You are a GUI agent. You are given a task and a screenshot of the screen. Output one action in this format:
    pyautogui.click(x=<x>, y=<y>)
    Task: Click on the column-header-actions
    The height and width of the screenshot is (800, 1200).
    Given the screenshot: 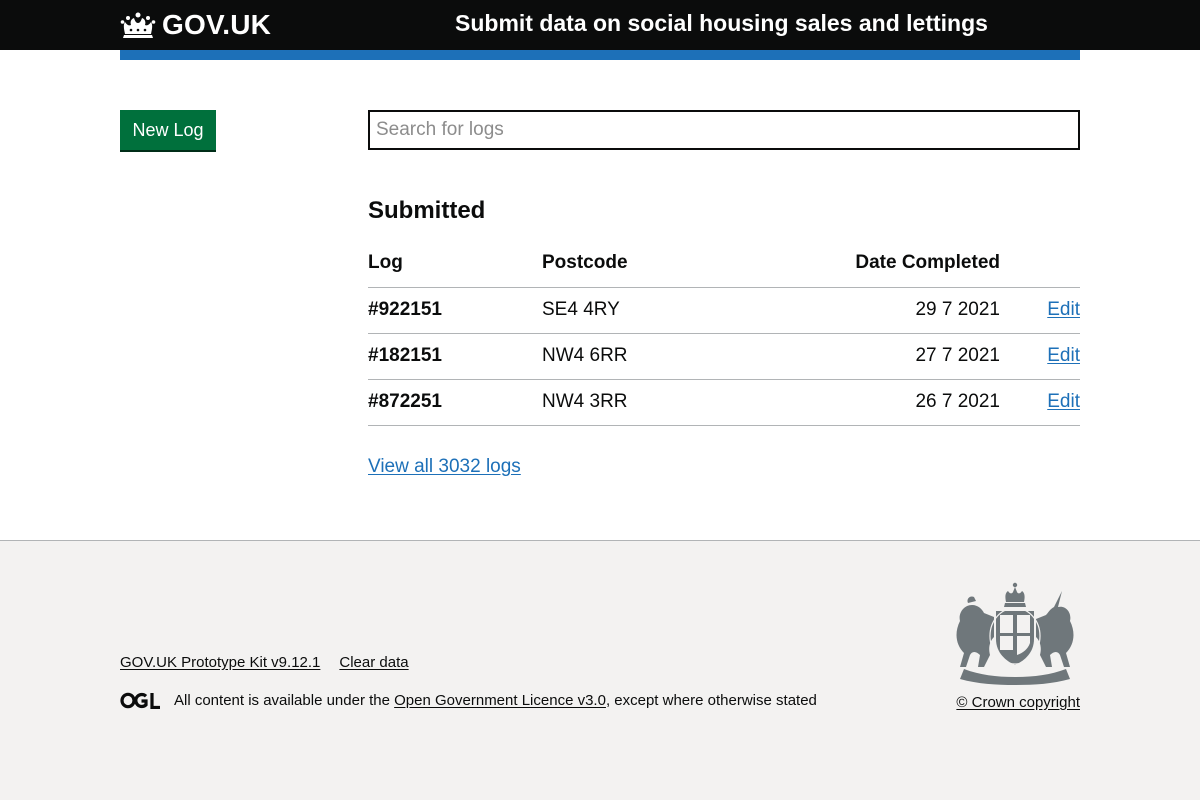 What is the action you would take?
    pyautogui.click(x=1040, y=264)
    